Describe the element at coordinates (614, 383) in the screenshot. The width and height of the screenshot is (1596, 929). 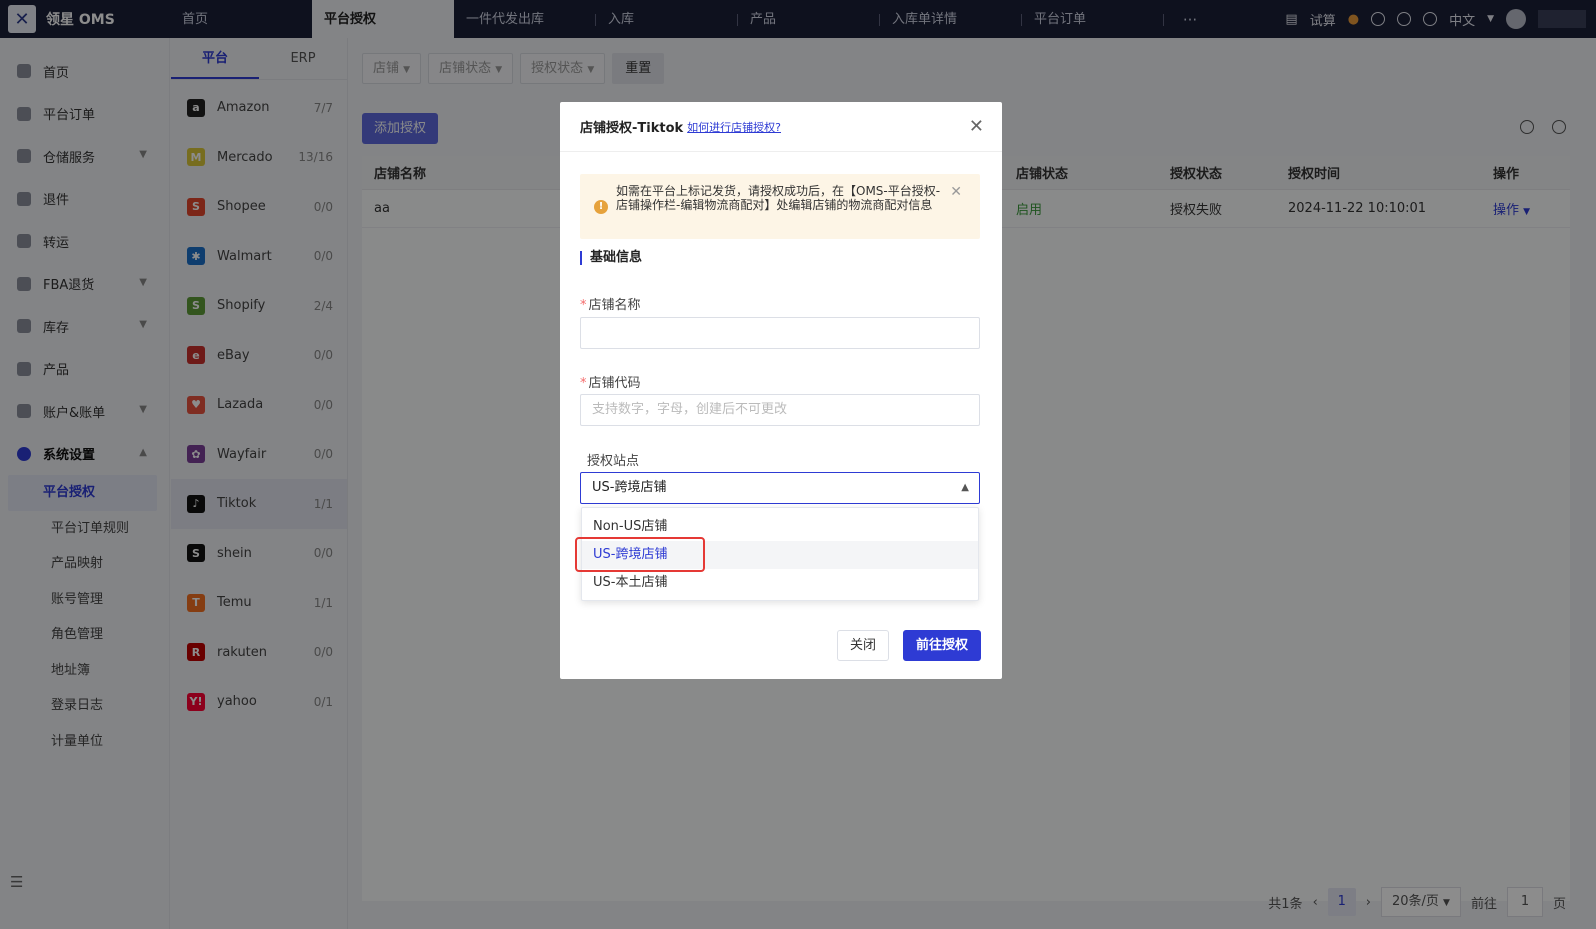
I see `label-text: 店铺代码` at that location.